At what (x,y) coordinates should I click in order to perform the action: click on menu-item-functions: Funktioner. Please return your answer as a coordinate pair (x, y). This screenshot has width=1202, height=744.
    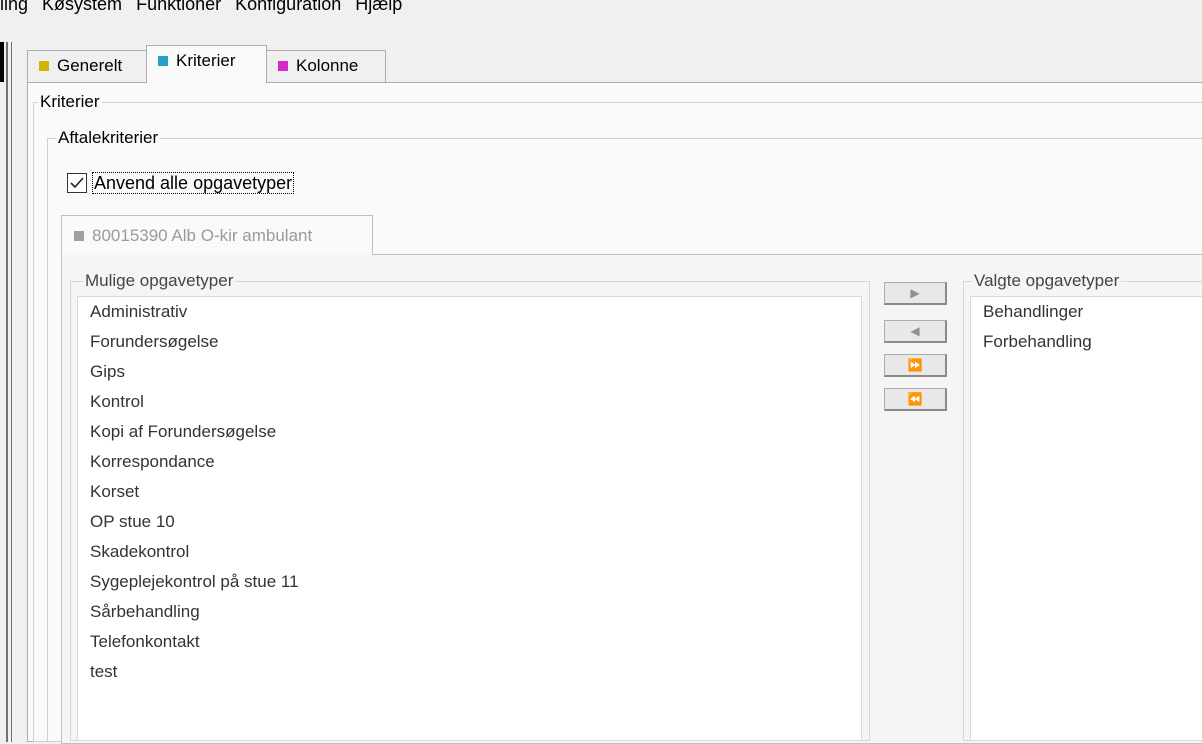
    Looking at the image, I should click on (178, 7).